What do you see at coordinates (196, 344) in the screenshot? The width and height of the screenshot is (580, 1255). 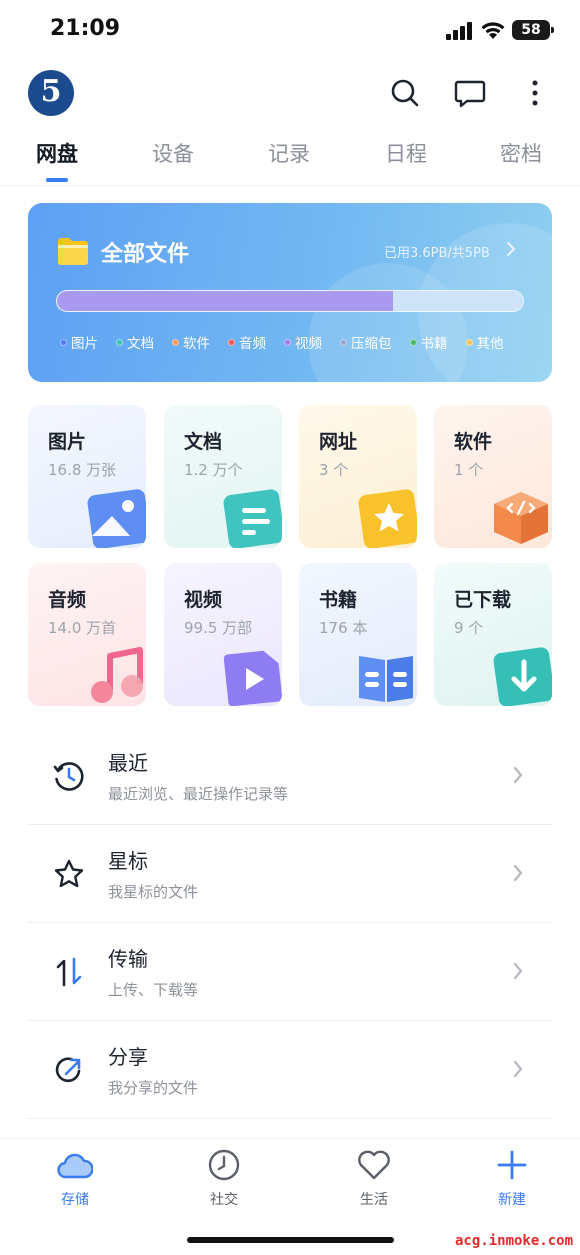 I see `legend-label: 软件` at bounding box center [196, 344].